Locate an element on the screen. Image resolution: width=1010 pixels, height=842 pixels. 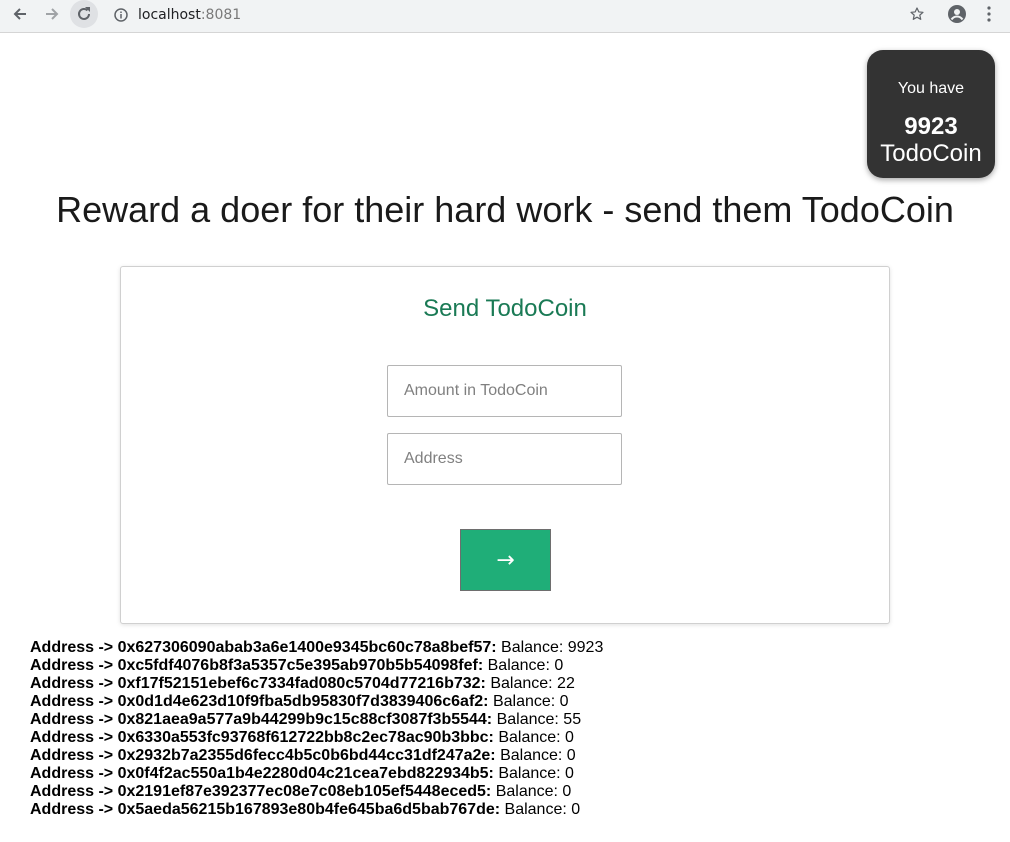
bookmark-star-icon is located at coordinates (917, 14).